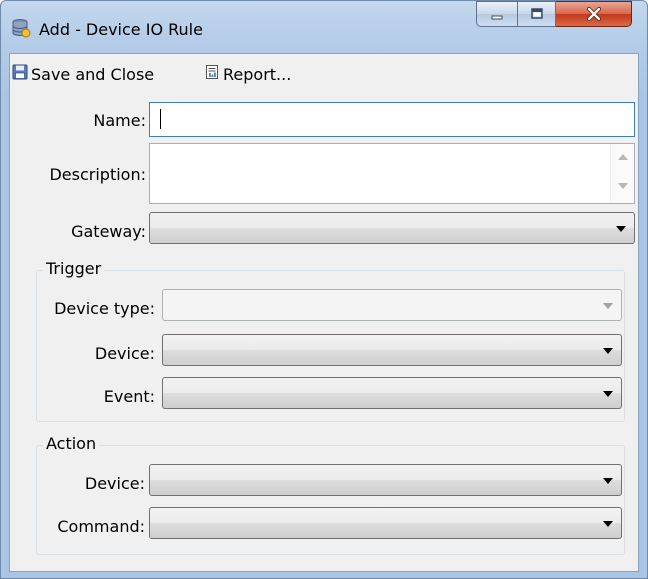 The image size is (648, 579). I want to click on trigger-device-dropdown, so click(392, 350).